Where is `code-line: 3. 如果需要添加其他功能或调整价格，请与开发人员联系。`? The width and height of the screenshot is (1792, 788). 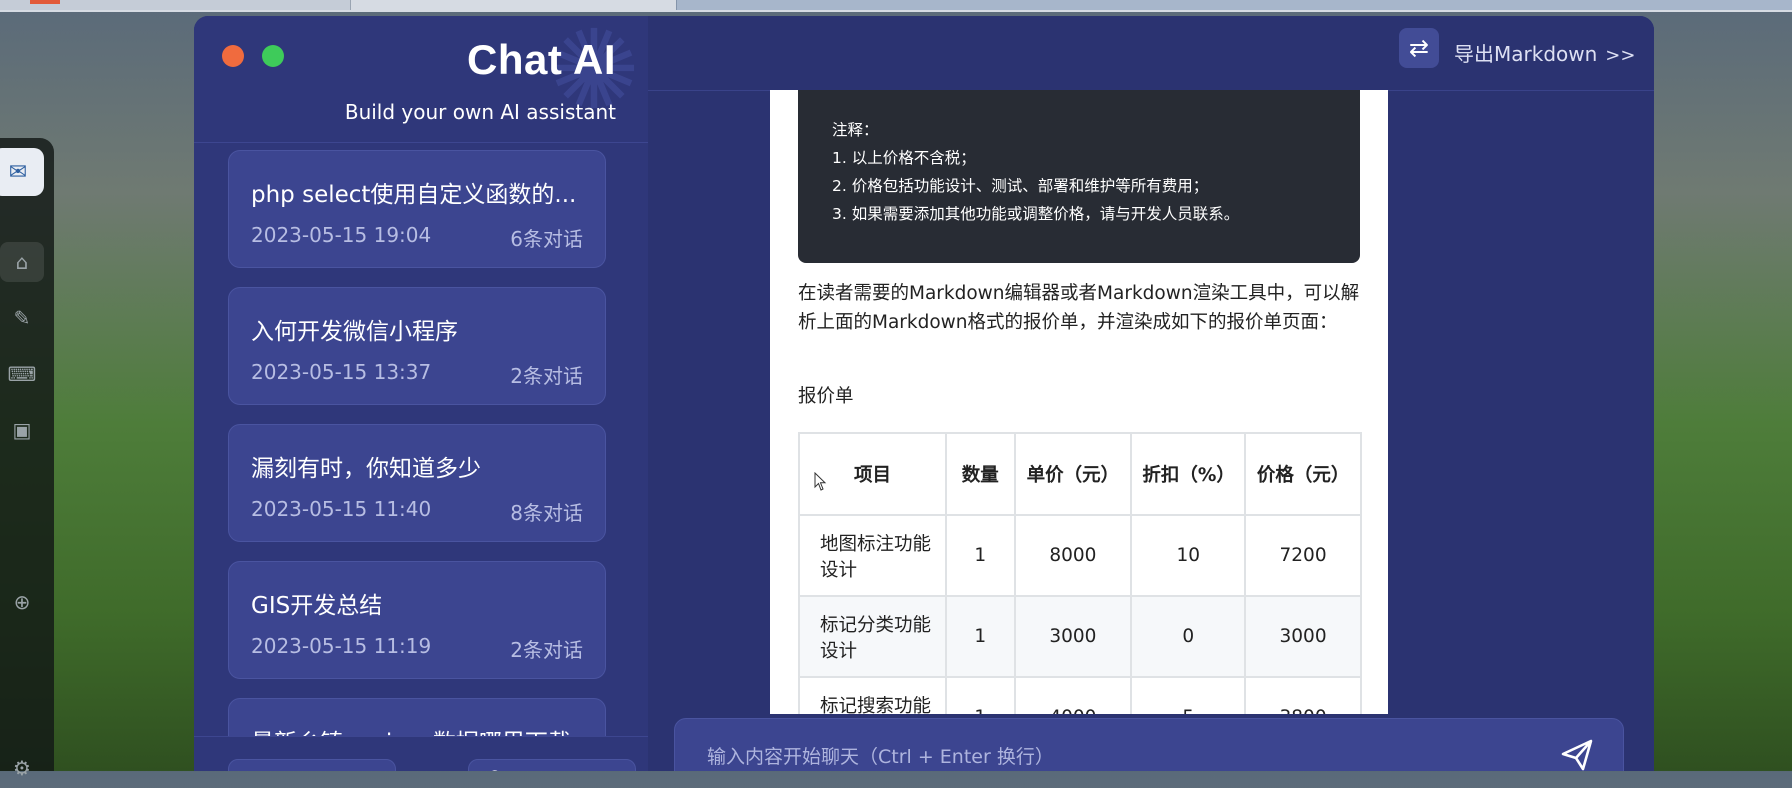 code-line: 3. 如果需要添加其他功能或调整价格，请与开发人员联系。 is located at coordinates (1036, 214).